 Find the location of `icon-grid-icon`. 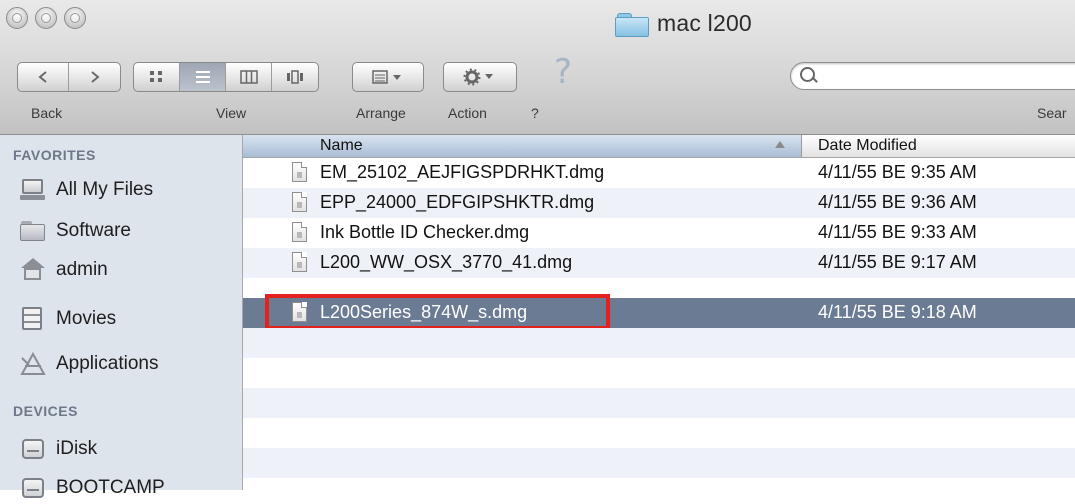

icon-grid-icon is located at coordinates (155, 76).